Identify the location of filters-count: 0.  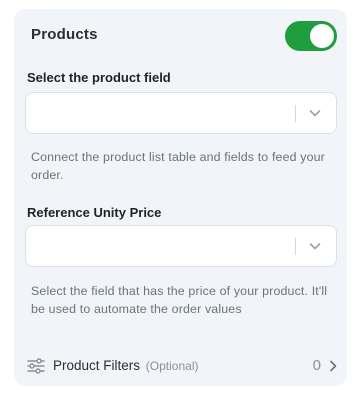
(316, 365).